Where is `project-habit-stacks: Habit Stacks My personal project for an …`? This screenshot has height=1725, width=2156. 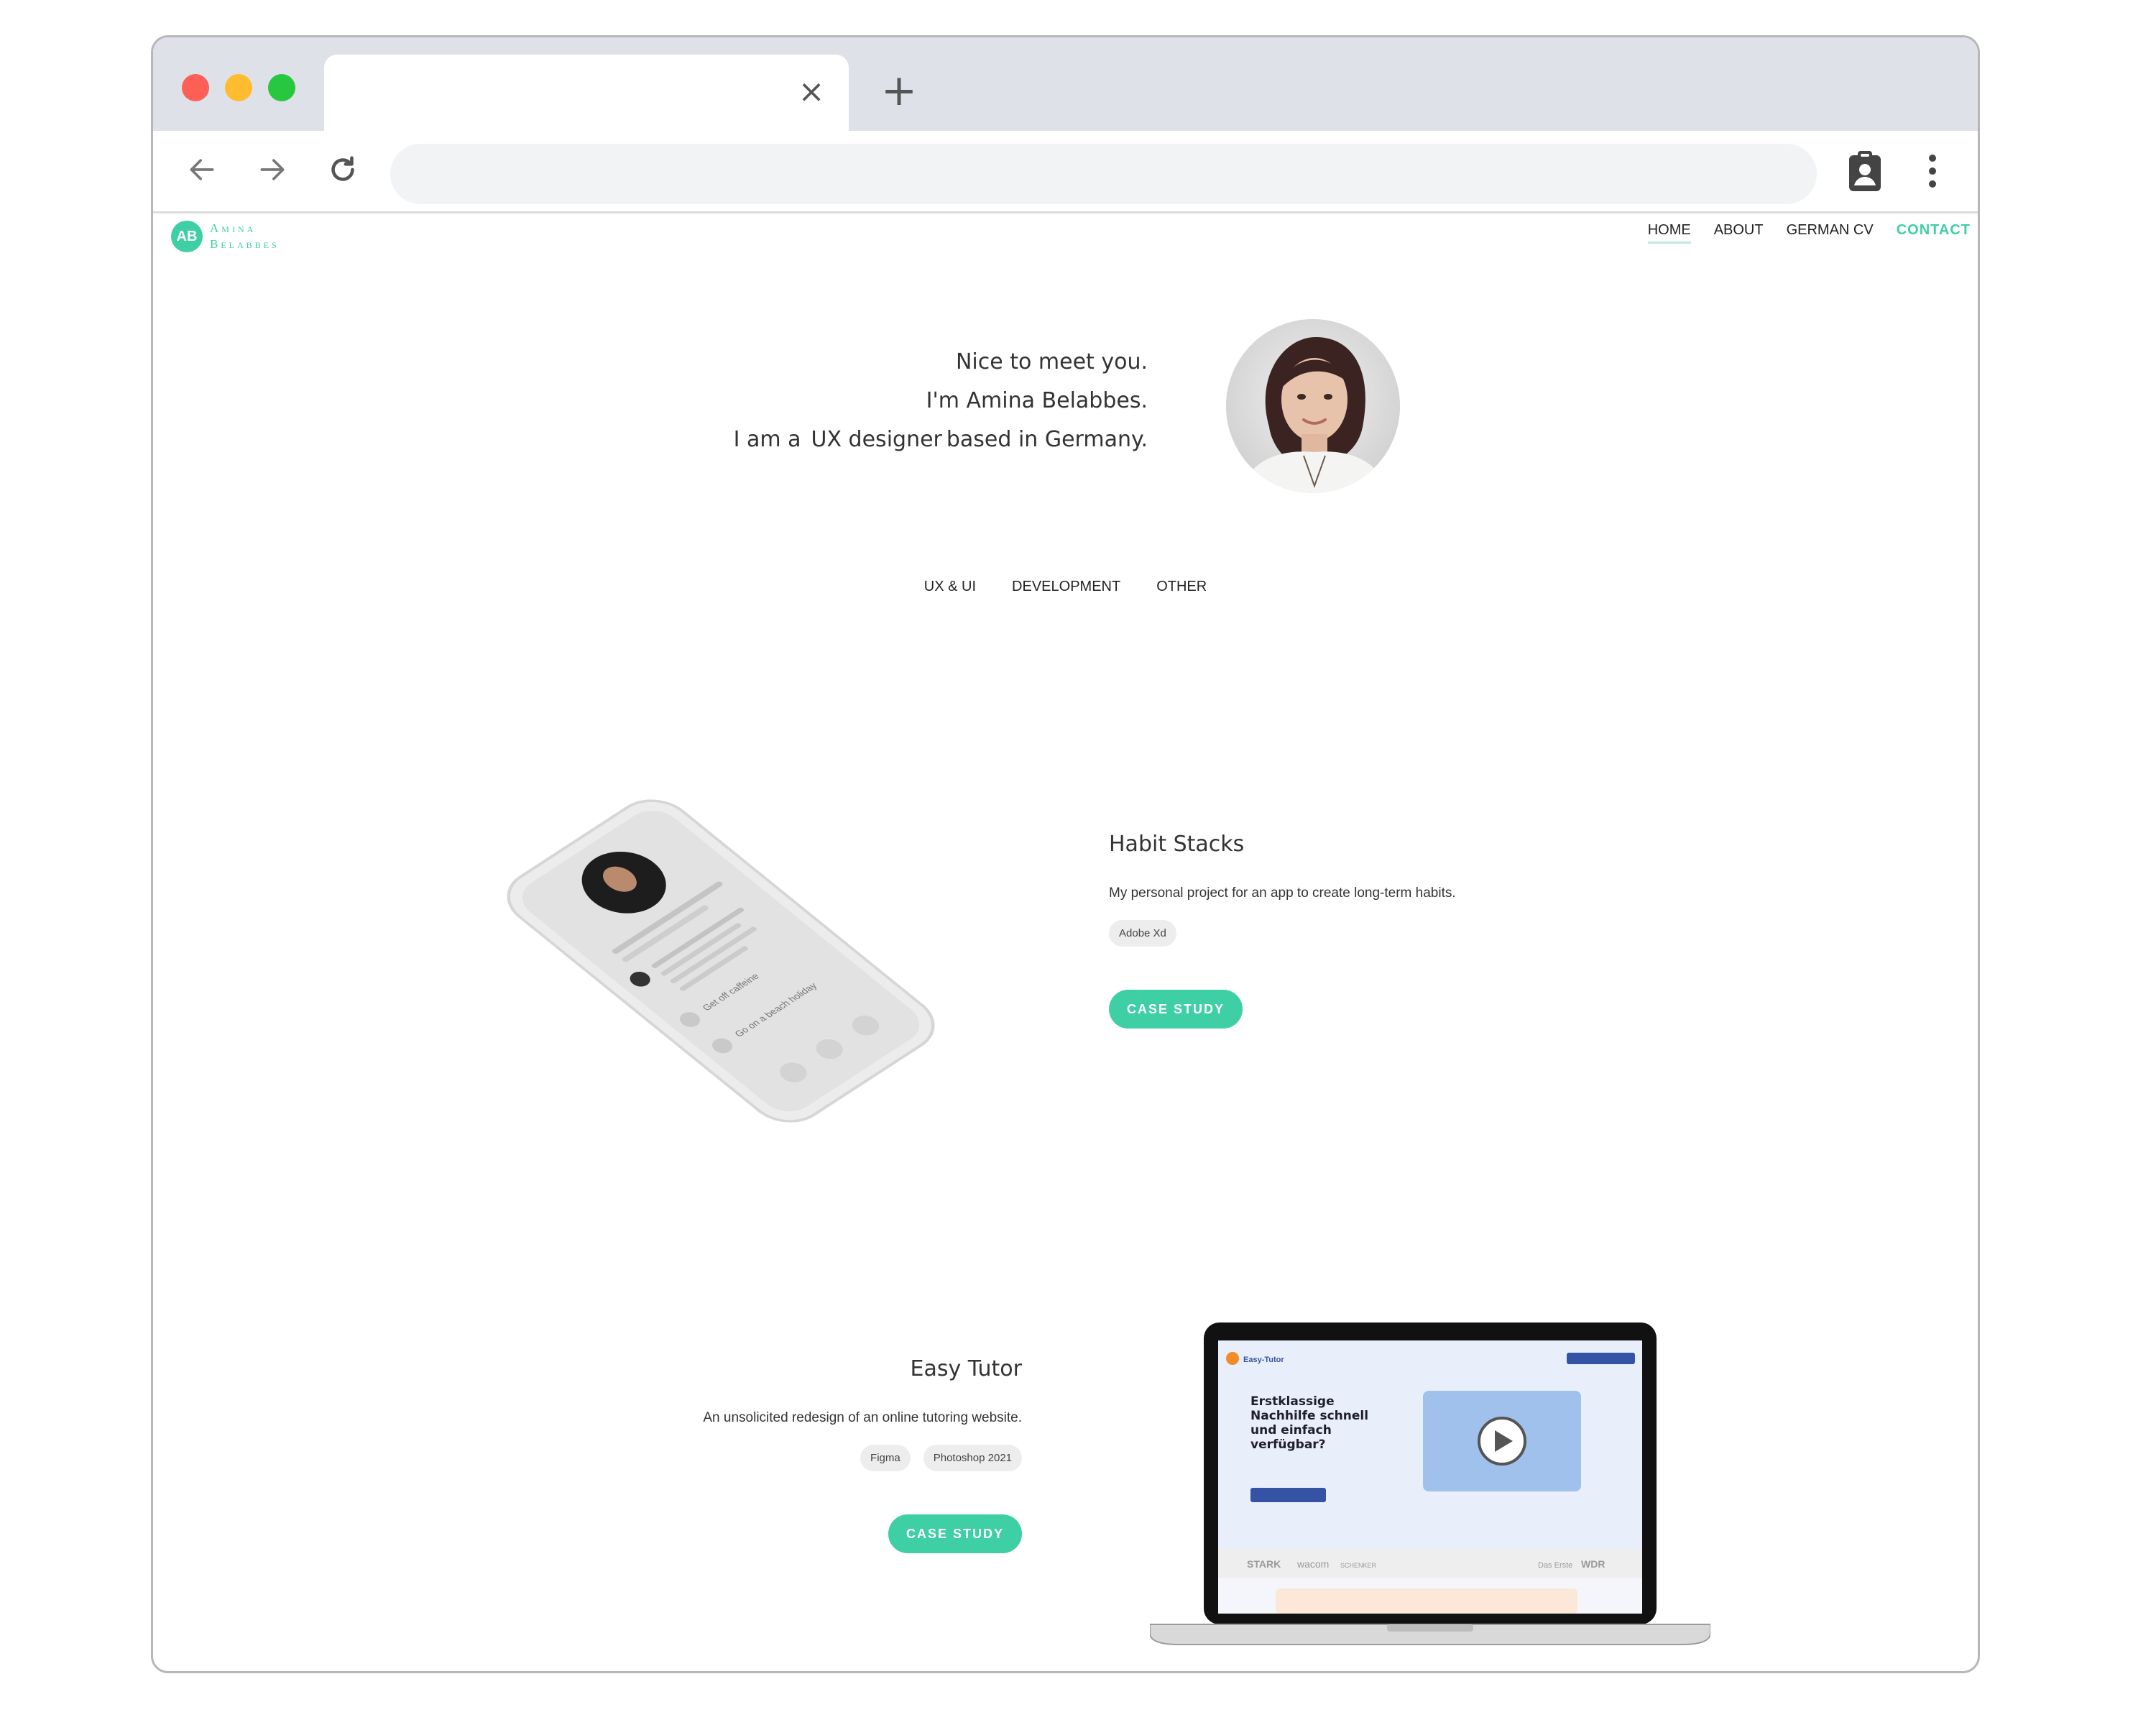 project-habit-stacks: Habit Stacks My personal project for an … is located at coordinates (1360, 930).